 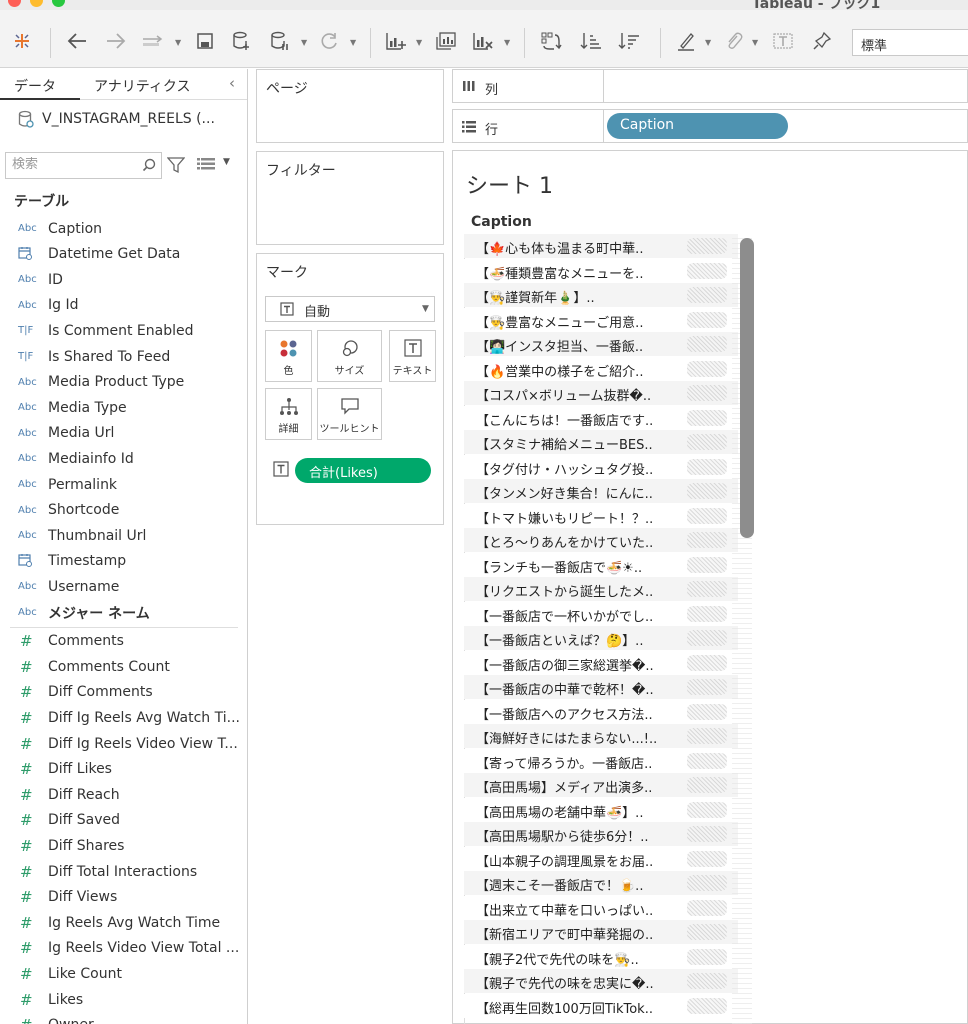 What do you see at coordinates (123, 641) in the screenshot?
I see `measure-field: # Comments` at bounding box center [123, 641].